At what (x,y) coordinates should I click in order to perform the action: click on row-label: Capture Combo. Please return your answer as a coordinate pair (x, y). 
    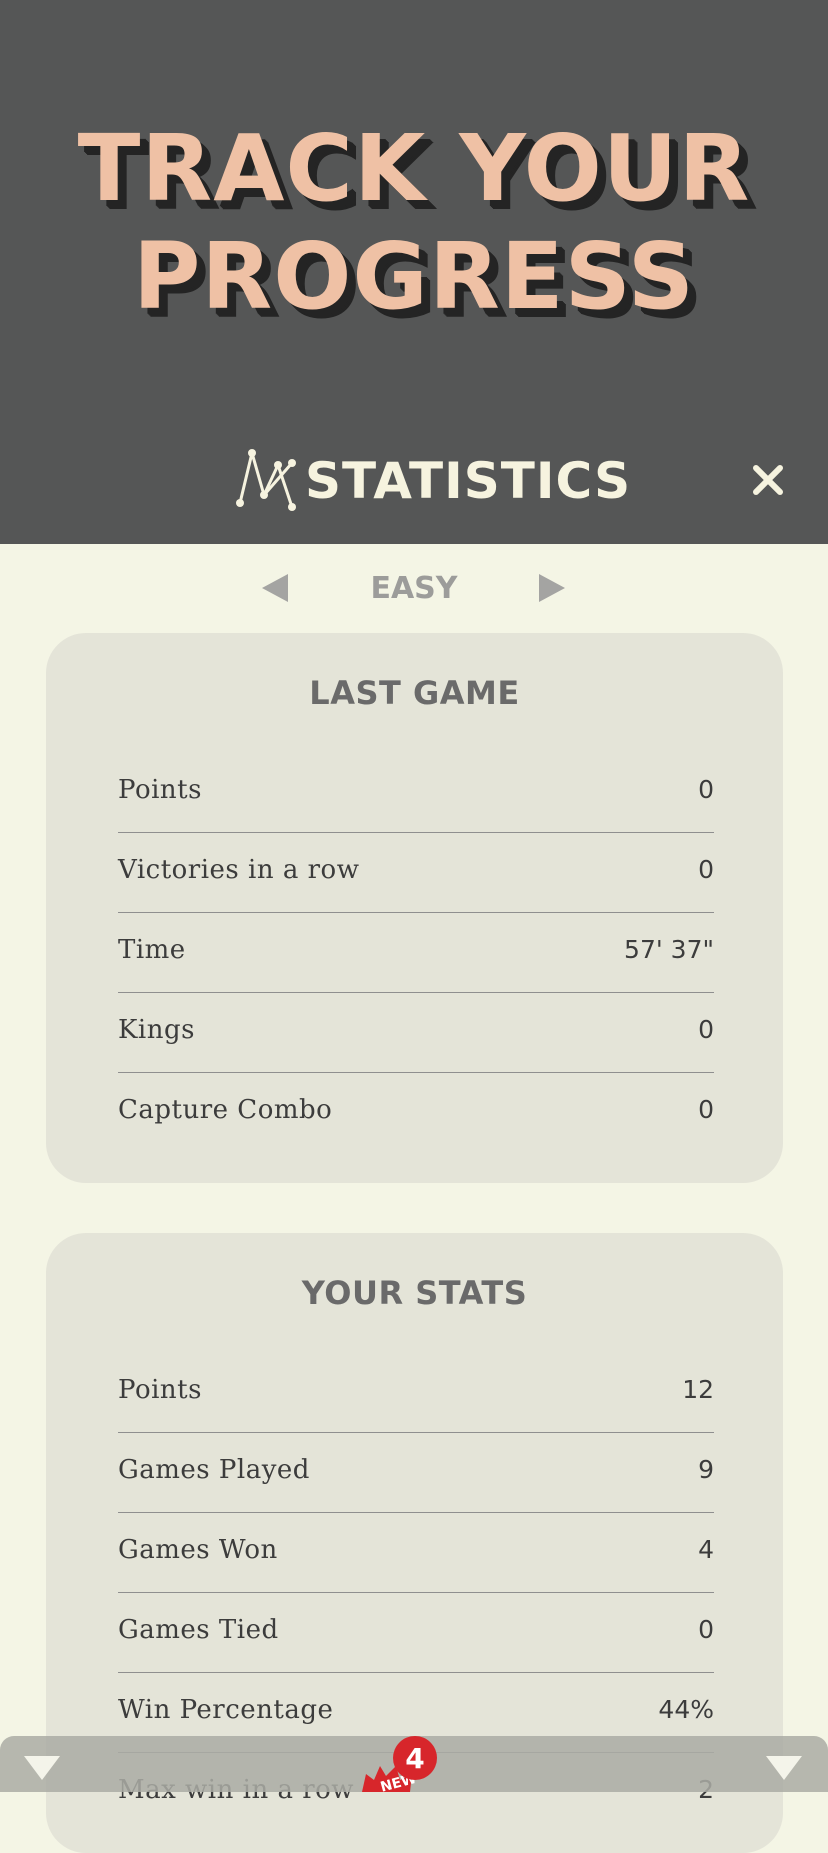
    Looking at the image, I should click on (225, 1110).